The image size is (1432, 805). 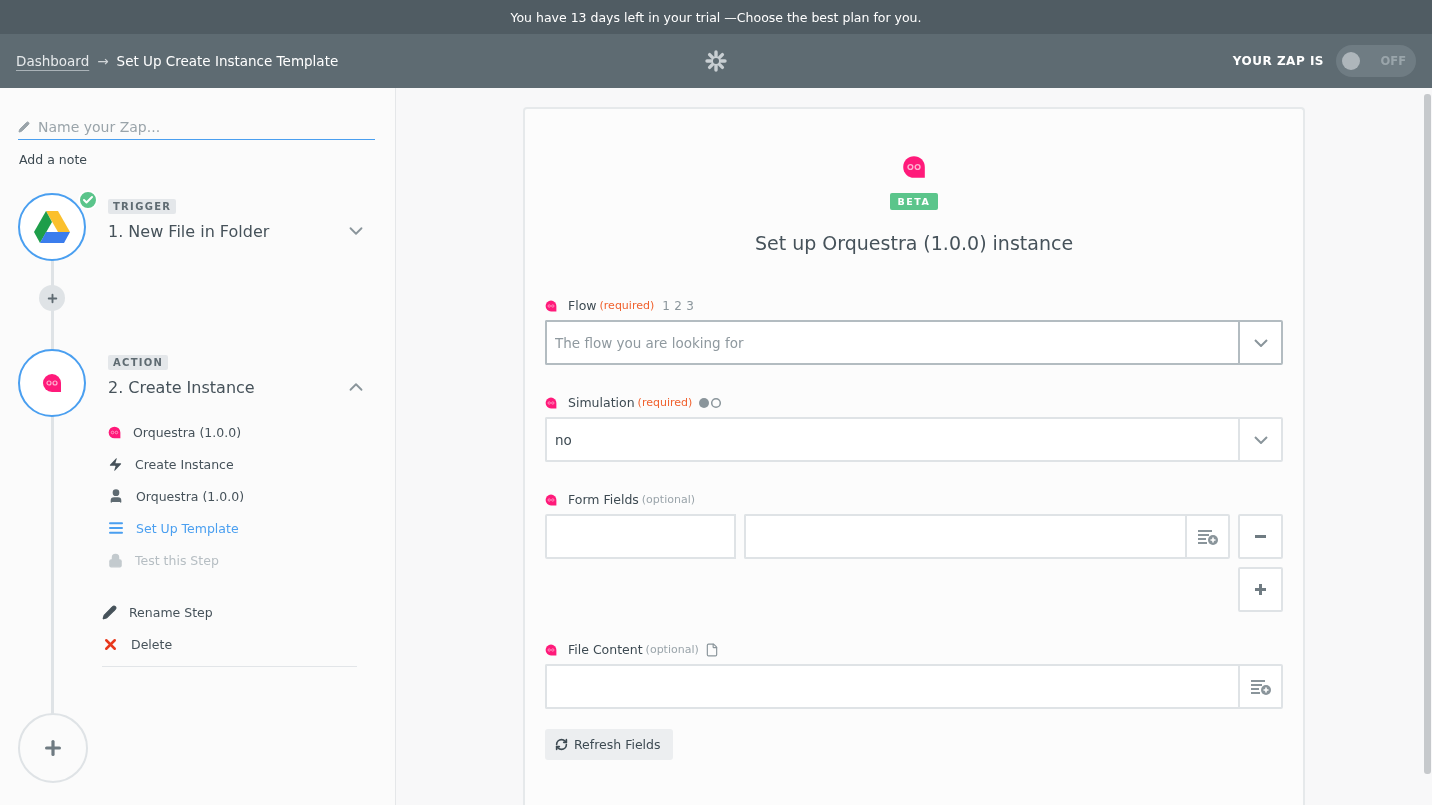 I want to click on add-step-button, so click(x=52, y=298).